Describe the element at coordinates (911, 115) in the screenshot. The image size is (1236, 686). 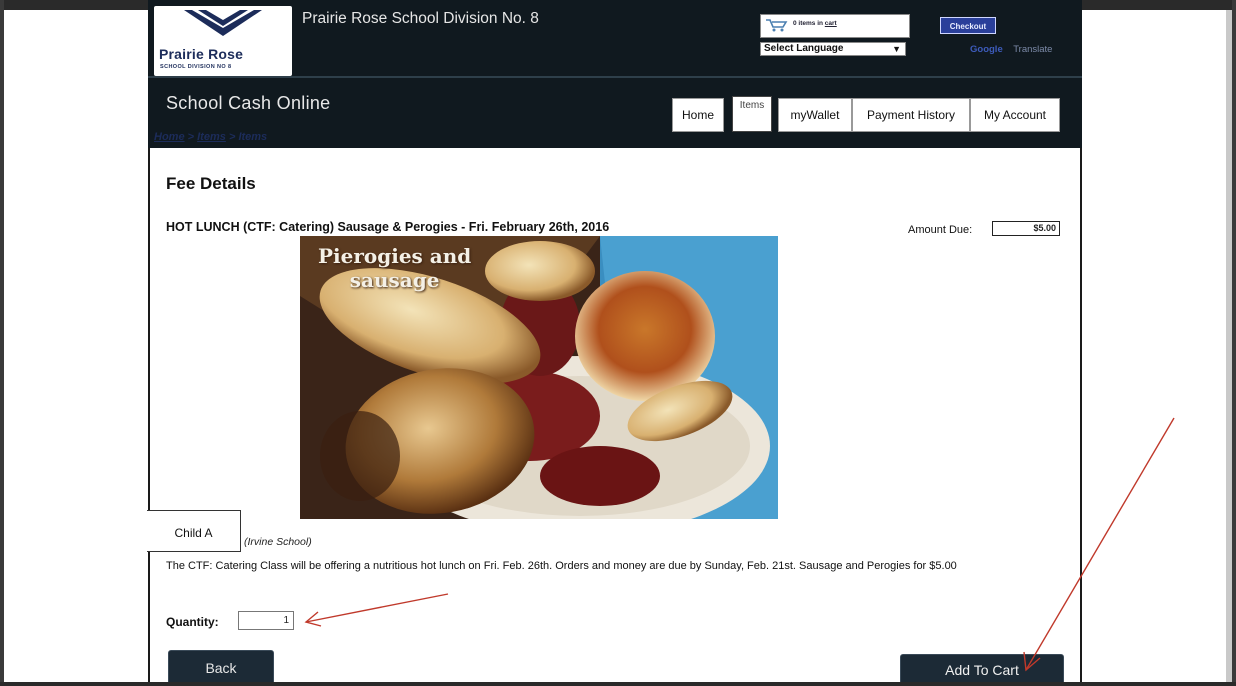
I see `tab-payment-history: Payment History` at that location.